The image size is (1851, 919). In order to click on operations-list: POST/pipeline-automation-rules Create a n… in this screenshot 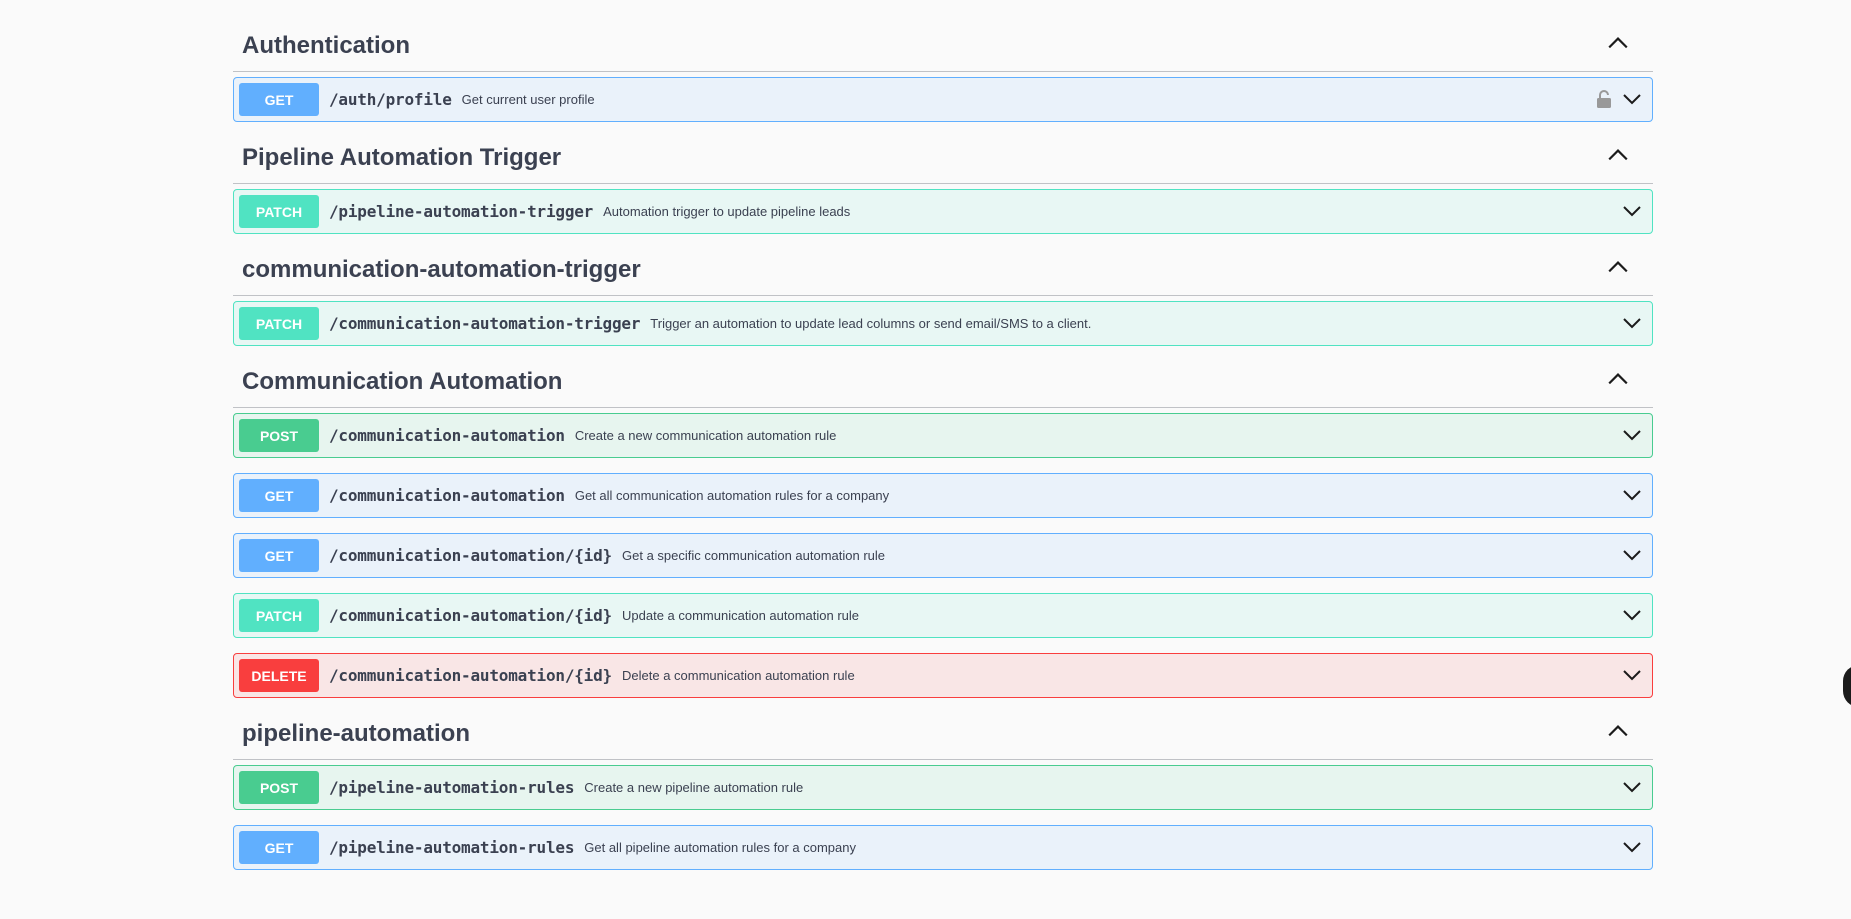, I will do `click(943, 817)`.